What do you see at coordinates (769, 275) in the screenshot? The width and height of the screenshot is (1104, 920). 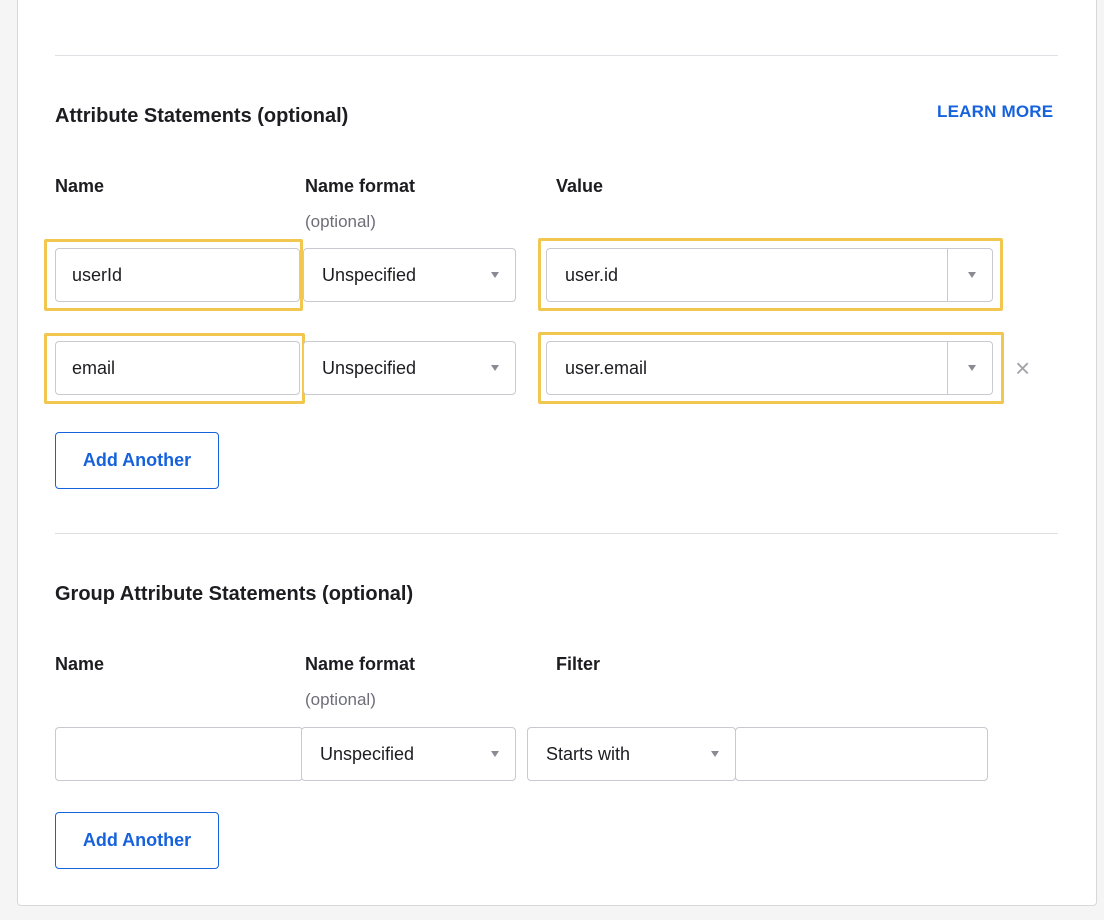 I see `attribute-value-combobox-row1: user.id` at bounding box center [769, 275].